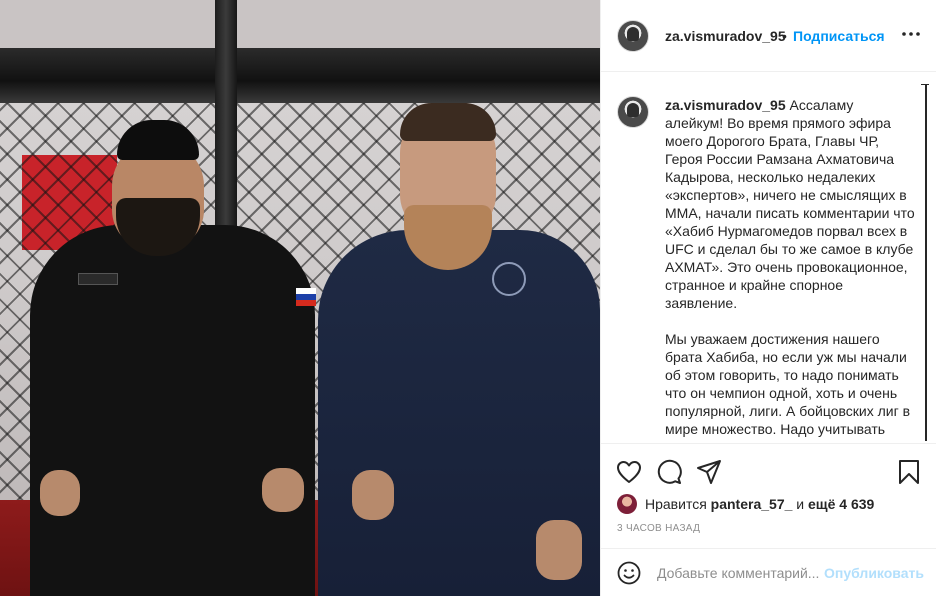  Describe the element at coordinates (740, 573) in the screenshot. I see `comment-input` at that location.